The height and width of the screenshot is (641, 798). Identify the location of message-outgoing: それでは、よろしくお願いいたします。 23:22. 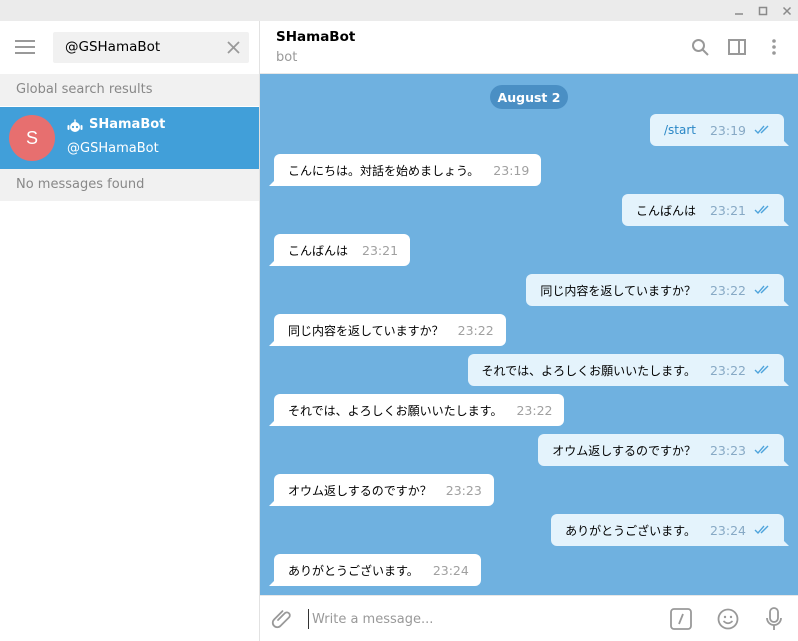
(628, 370).